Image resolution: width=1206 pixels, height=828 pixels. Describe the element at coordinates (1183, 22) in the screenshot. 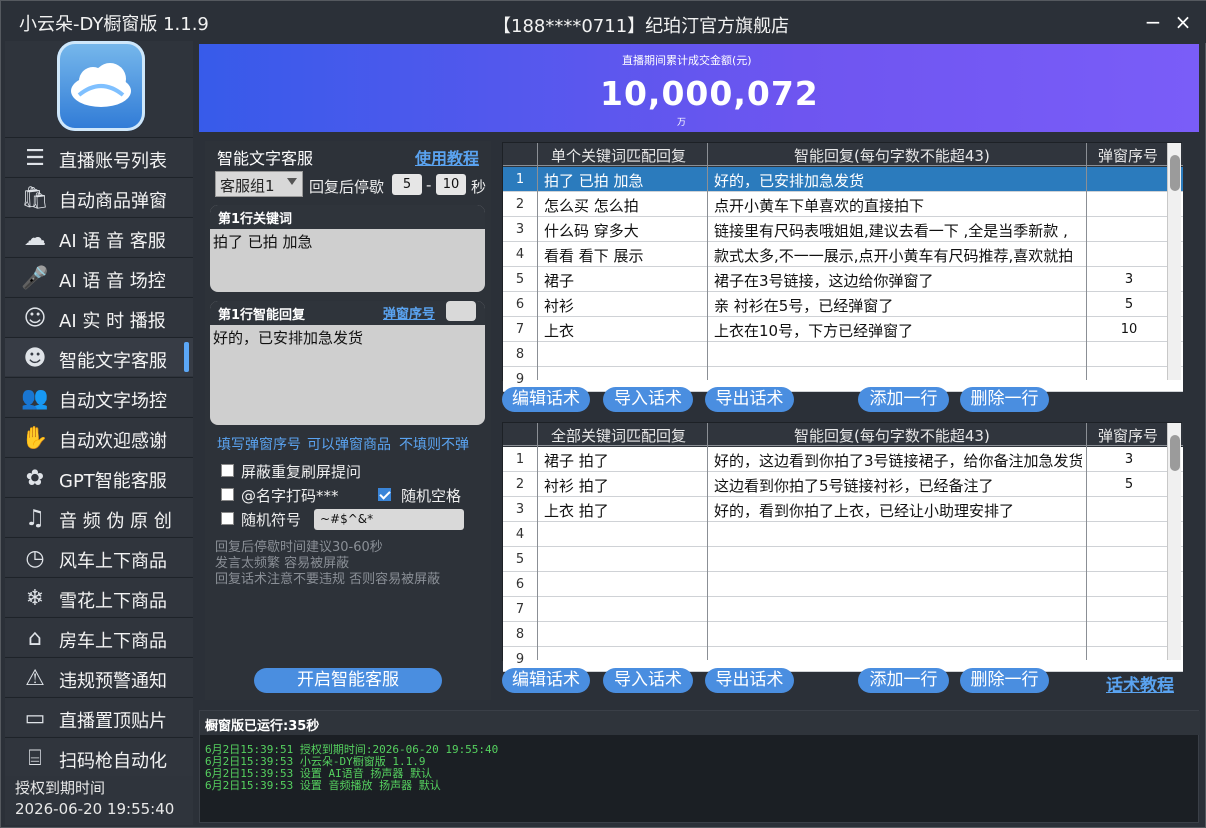

I see `close-button: ×` at that location.